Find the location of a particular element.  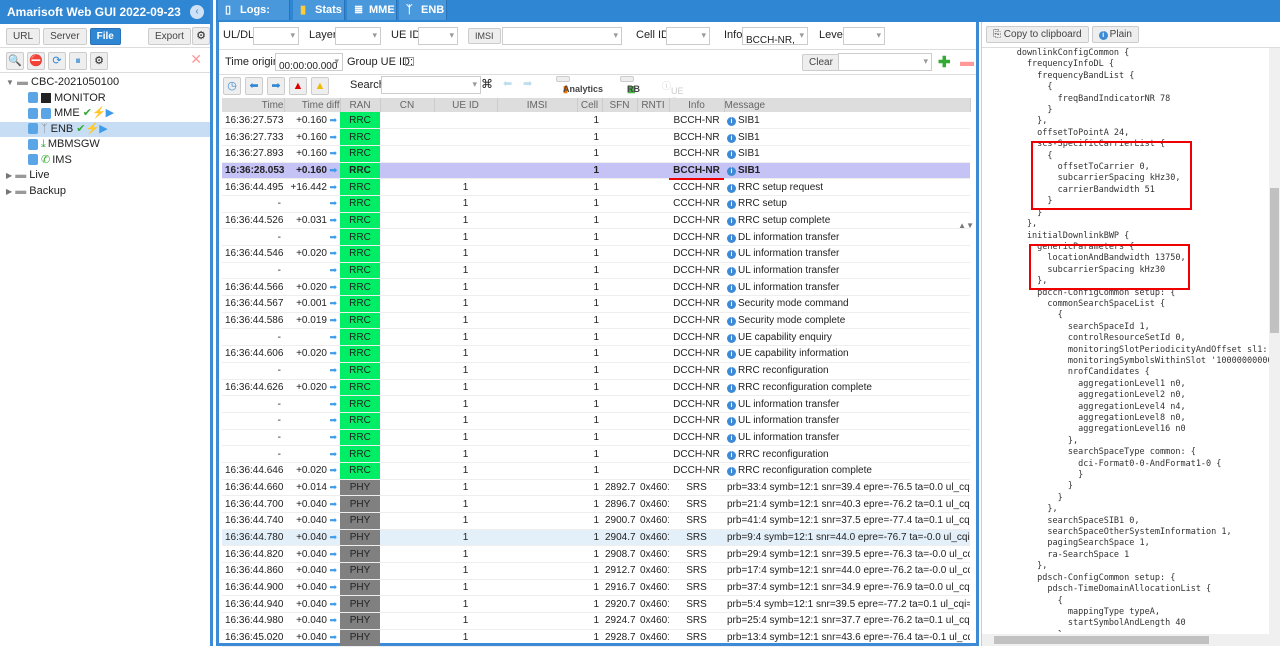

tab-logs: ▯Logs: 1109 is located at coordinates (254, 18).